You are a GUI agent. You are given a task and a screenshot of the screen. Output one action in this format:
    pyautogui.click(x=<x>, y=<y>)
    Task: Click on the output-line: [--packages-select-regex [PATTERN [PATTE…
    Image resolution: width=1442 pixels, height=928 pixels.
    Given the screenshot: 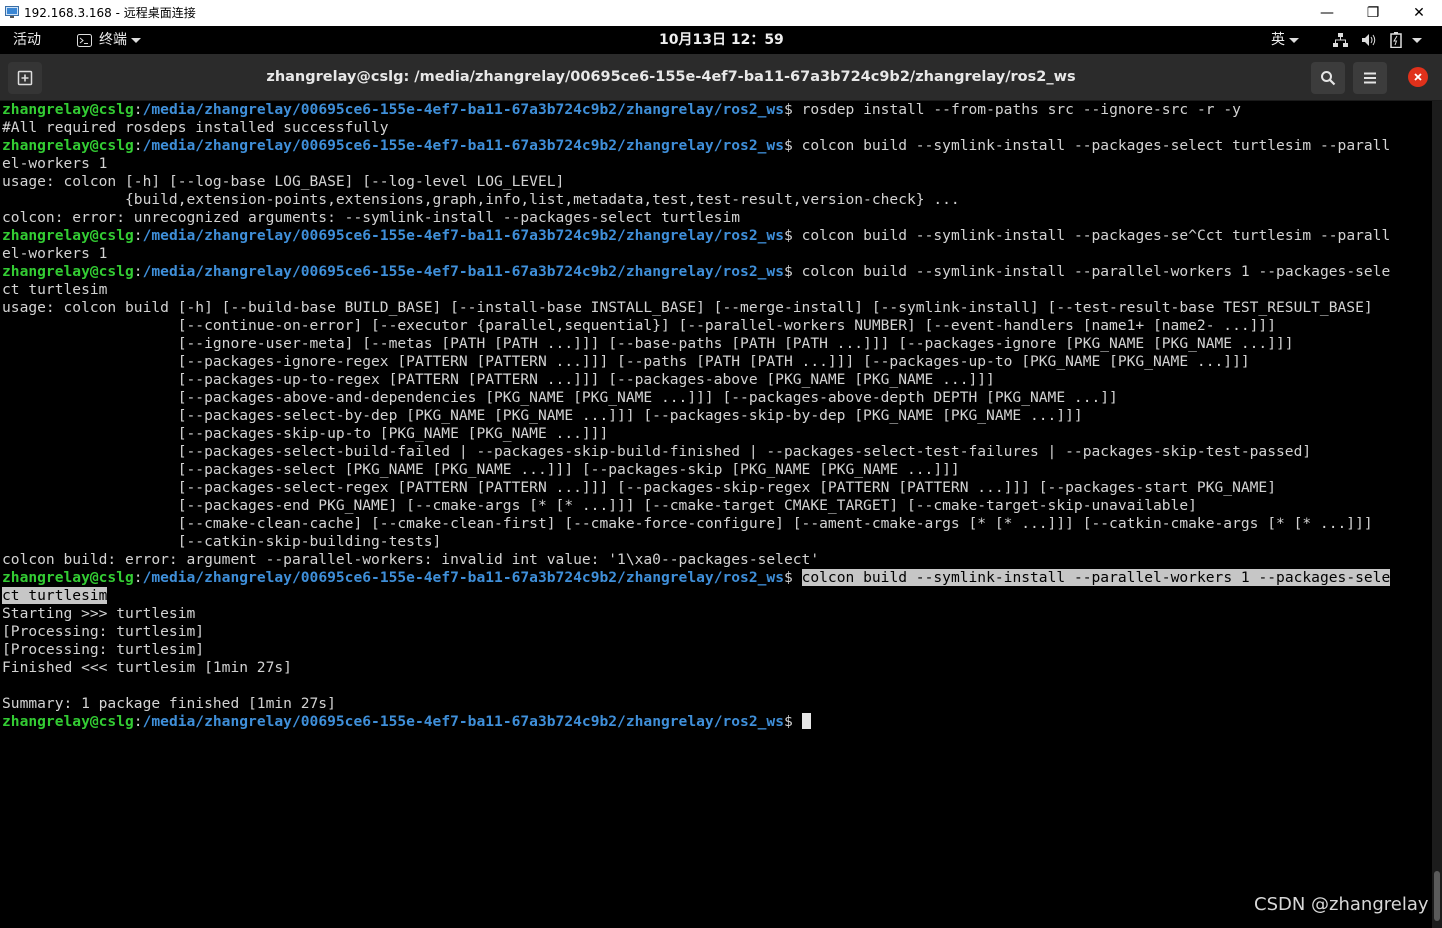 What is the action you would take?
    pyautogui.click(x=696, y=488)
    